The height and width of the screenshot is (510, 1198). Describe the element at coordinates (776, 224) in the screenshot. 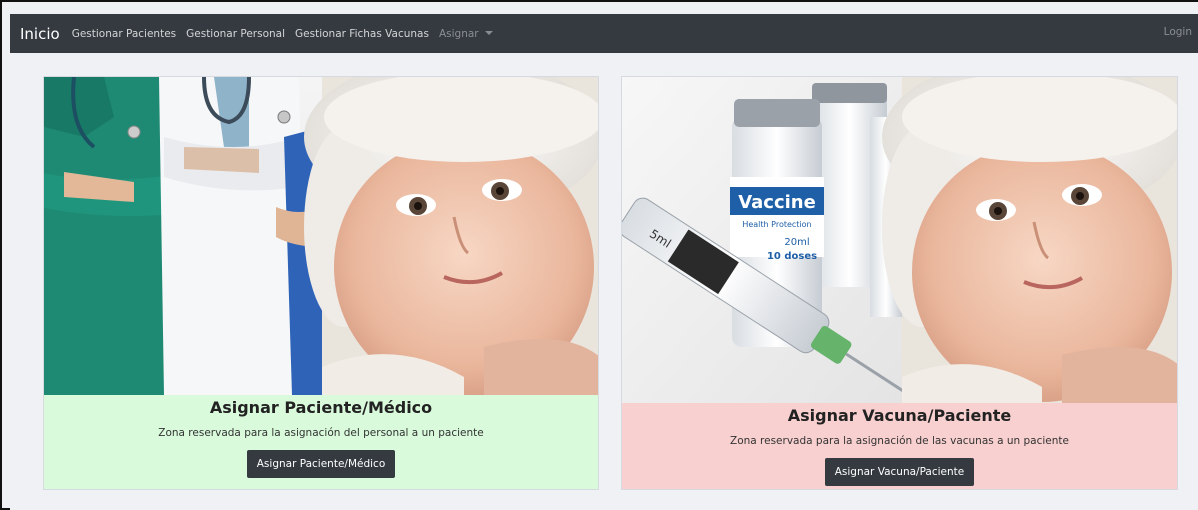

I see `vial-sublabel: Health Protection` at that location.